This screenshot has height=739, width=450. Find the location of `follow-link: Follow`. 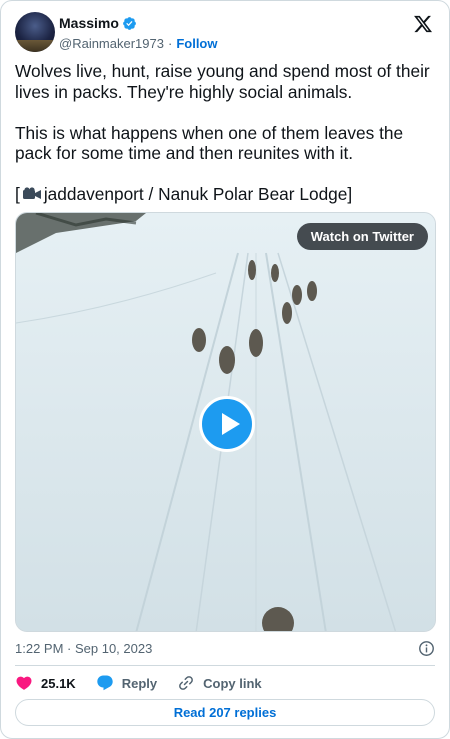

follow-link: Follow is located at coordinates (196, 43).